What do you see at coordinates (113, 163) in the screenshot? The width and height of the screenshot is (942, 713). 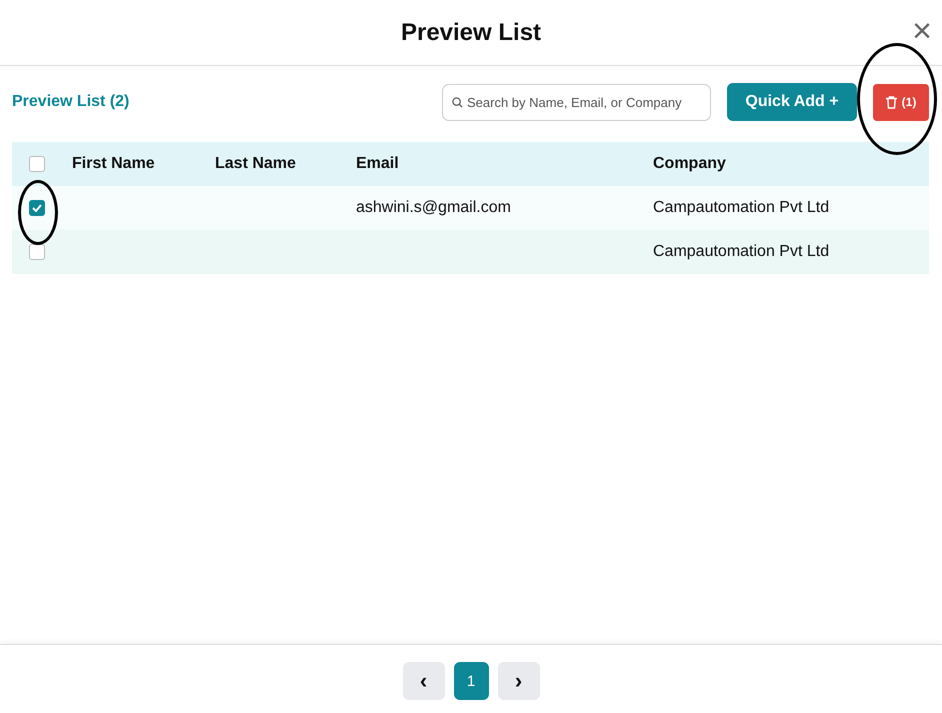 I see `column-header: First Name` at bounding box center [113, 163].